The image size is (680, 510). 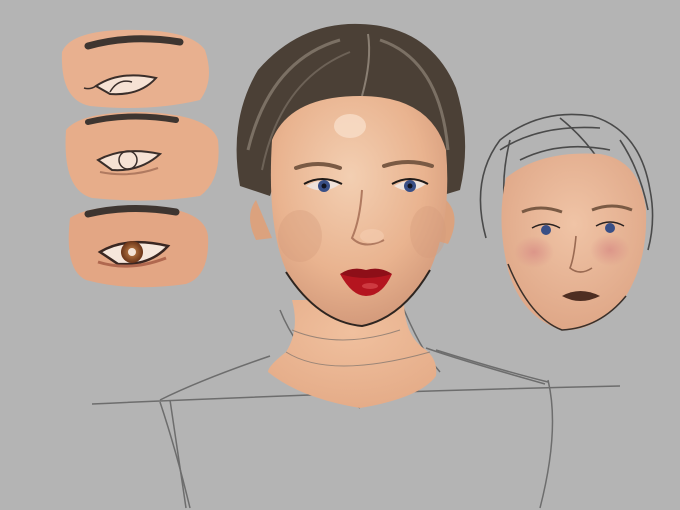 What do you see at coordinates (135, 68) in the screenshot?
I see `eye-study-top` at bounding box center [135, 68].